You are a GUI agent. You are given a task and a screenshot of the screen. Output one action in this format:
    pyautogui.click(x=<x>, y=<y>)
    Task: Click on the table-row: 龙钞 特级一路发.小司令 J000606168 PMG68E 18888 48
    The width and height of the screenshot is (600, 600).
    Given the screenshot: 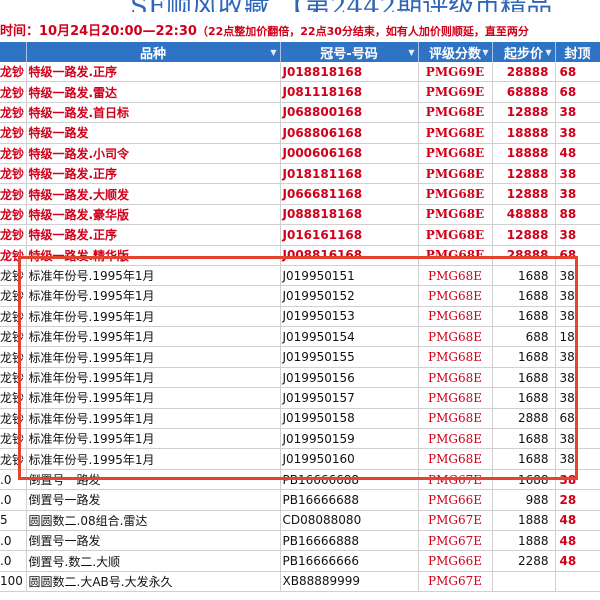 What is the action you would take?
    pyautogui.click(x=300, y=153)
    